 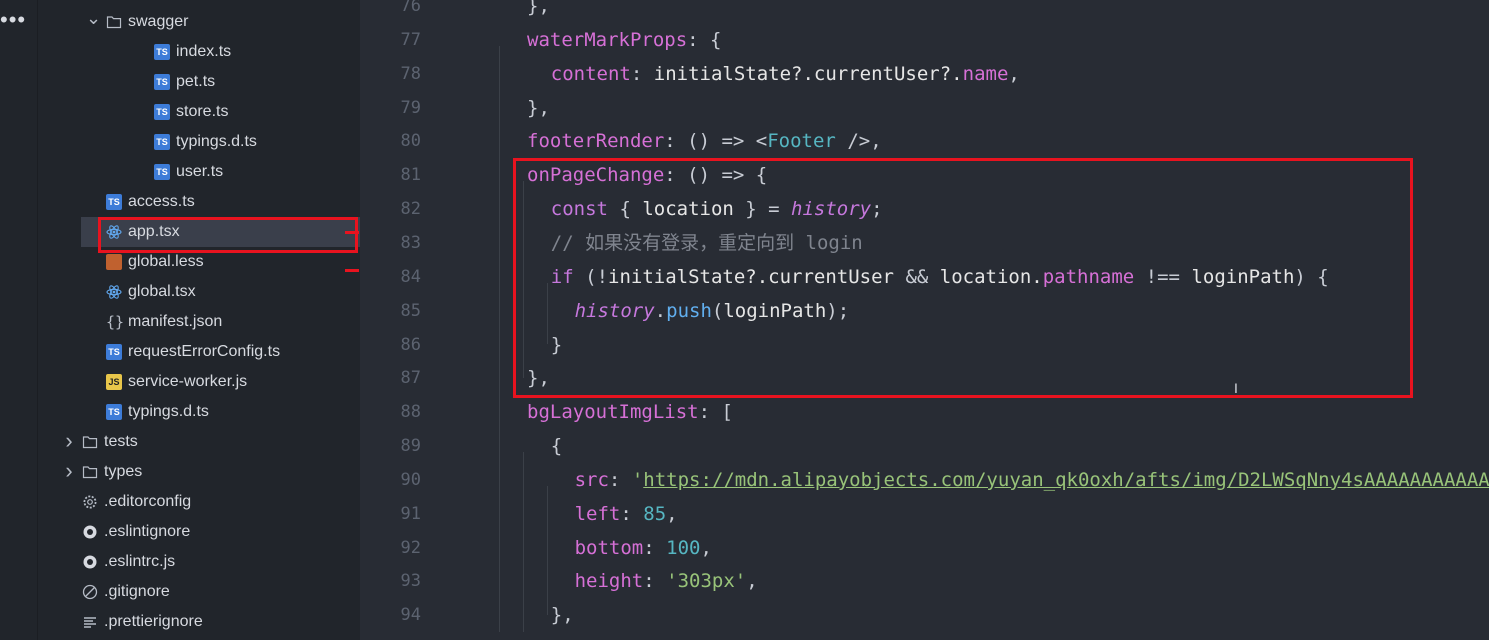 I want to click on line-number: 88, so click(x=410, y=412).